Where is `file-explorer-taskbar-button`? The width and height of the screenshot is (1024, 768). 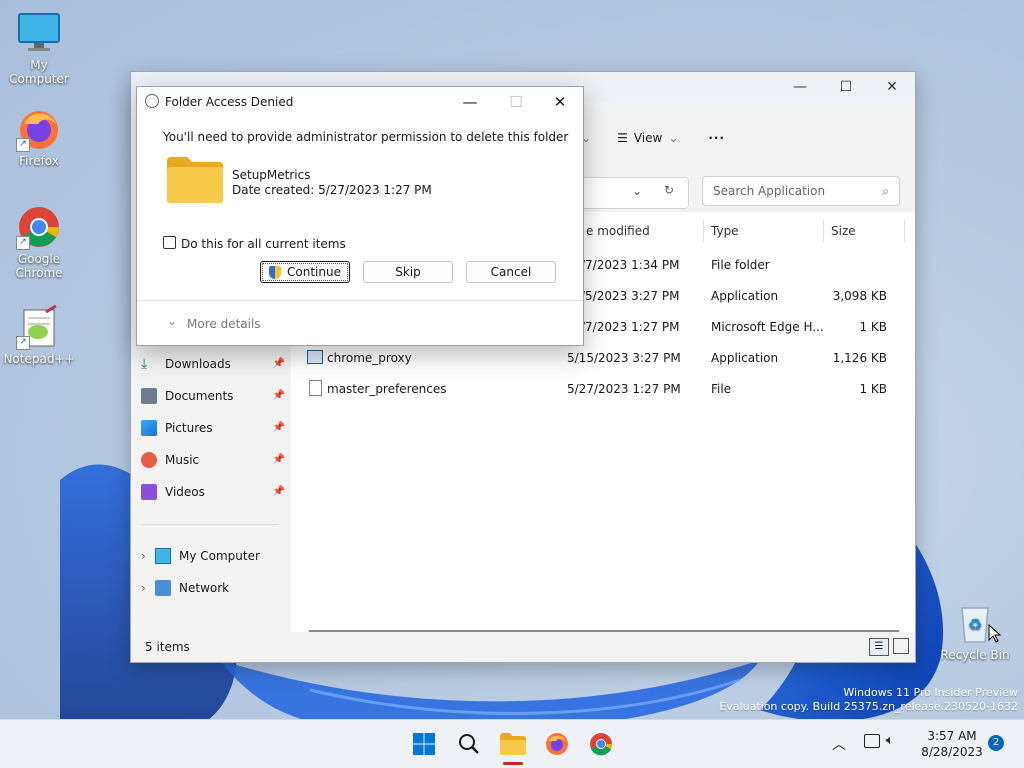 file-explorer-taskbar-button is located at coordinates (513, 744).